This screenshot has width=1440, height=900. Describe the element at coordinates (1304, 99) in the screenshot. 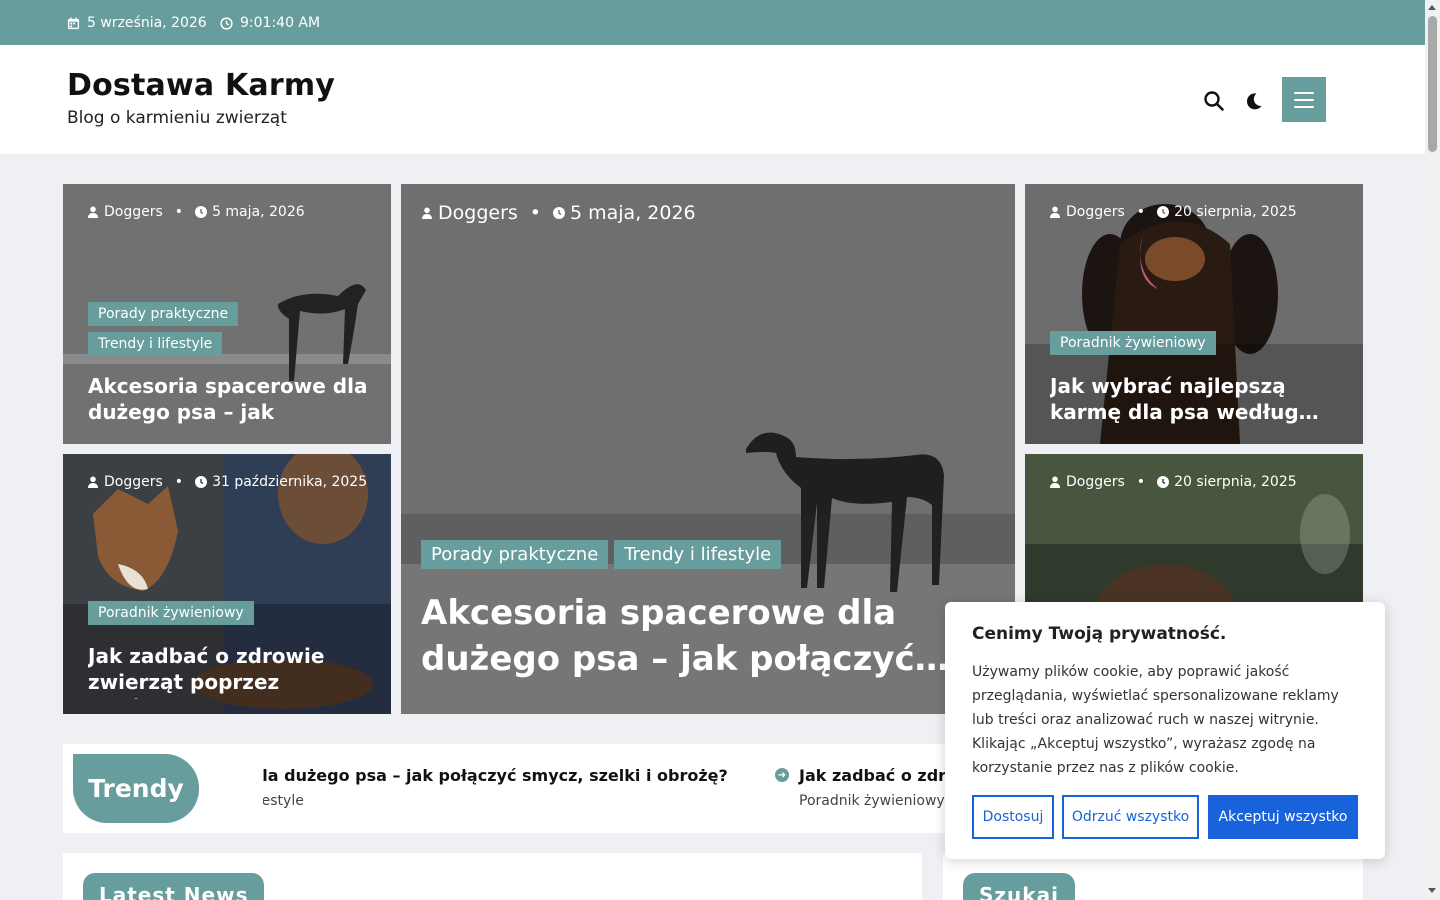

I see `menu-button` at that location.